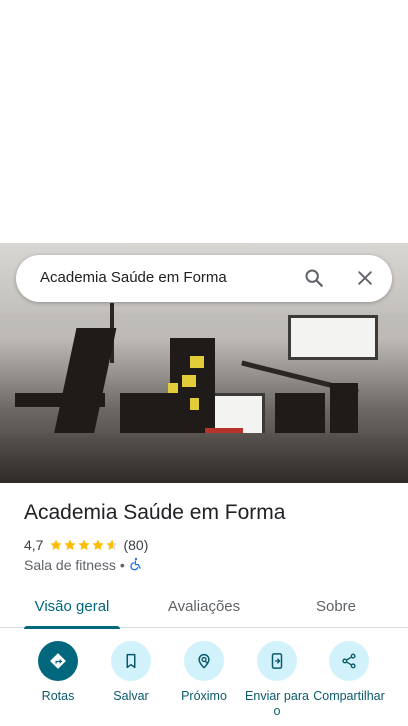 The height and width of the screenshot is (726, 408). I want to click on active-tab-indicator, so click(72, 627).